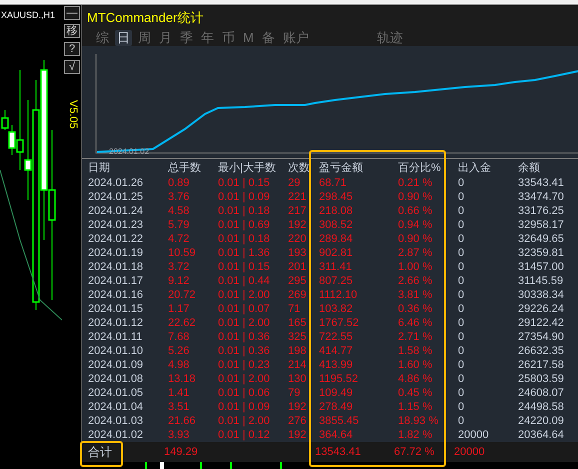  Describe the element at coordinates (145, 17) in the screenshot. I see `panel-title: MTCommander统计` at that location.